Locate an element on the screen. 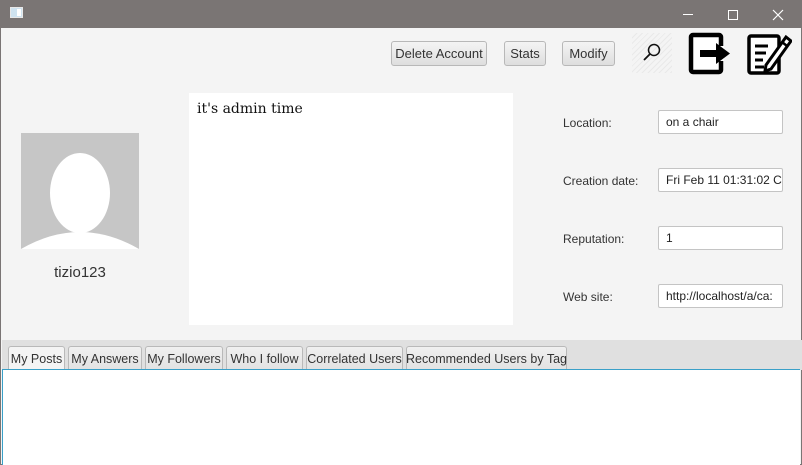 The image size is (802, 465). reputation-field: 1 is located at coordinates (720, 238).